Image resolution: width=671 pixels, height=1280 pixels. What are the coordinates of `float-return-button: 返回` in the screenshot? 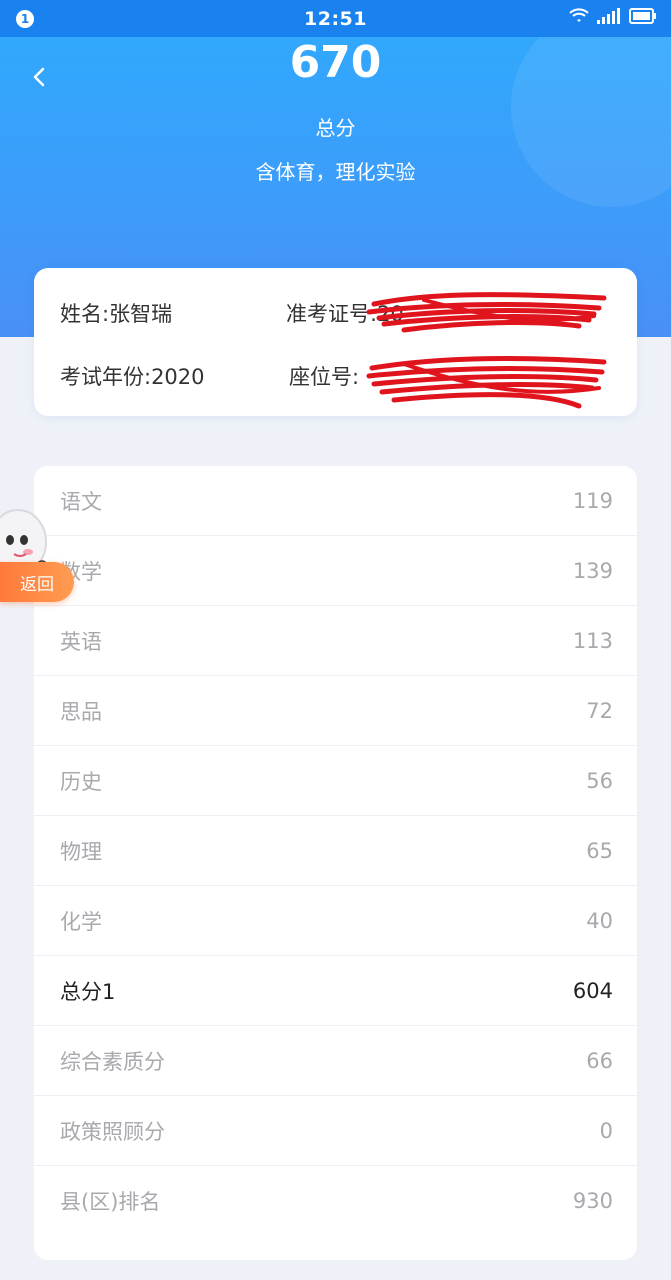 It's located at (37, 582).